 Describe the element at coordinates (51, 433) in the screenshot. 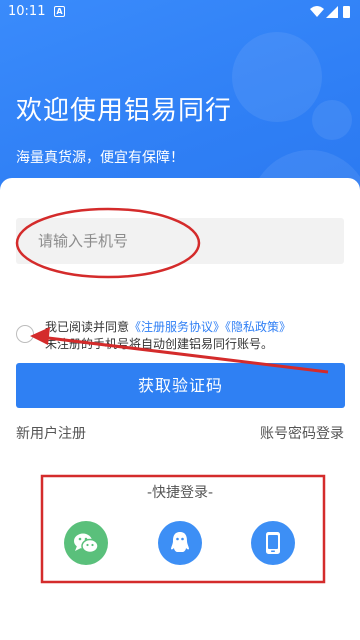

I see `register-link: 新用户注册` at that location.